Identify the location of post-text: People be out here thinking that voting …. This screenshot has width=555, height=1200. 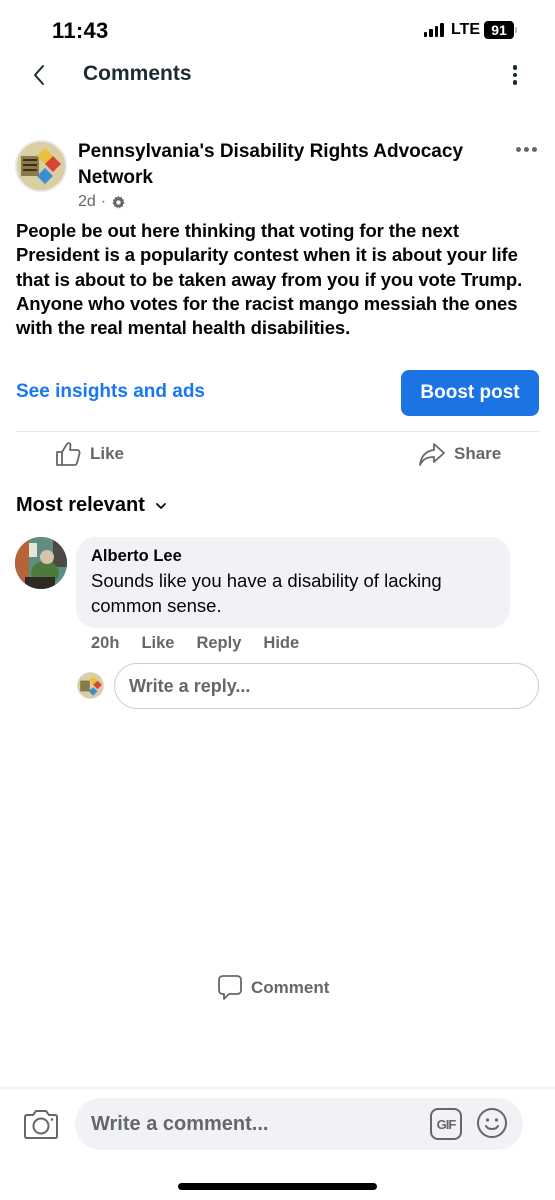
(269, 279).